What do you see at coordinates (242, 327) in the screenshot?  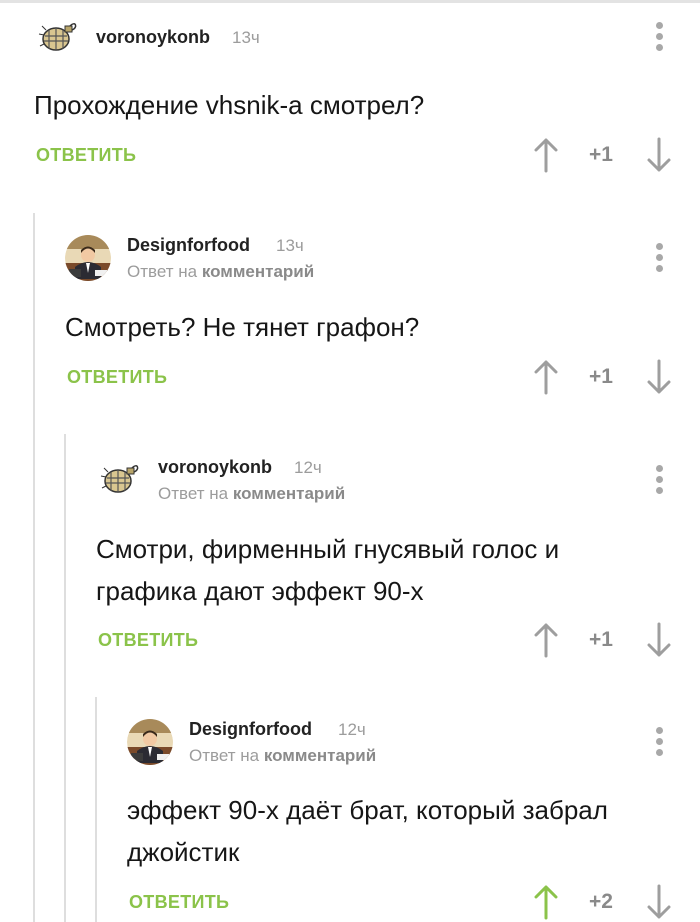 I see `comment-text-line: Смотреть? Не тянет графон?` at bounding box center [242, 327].